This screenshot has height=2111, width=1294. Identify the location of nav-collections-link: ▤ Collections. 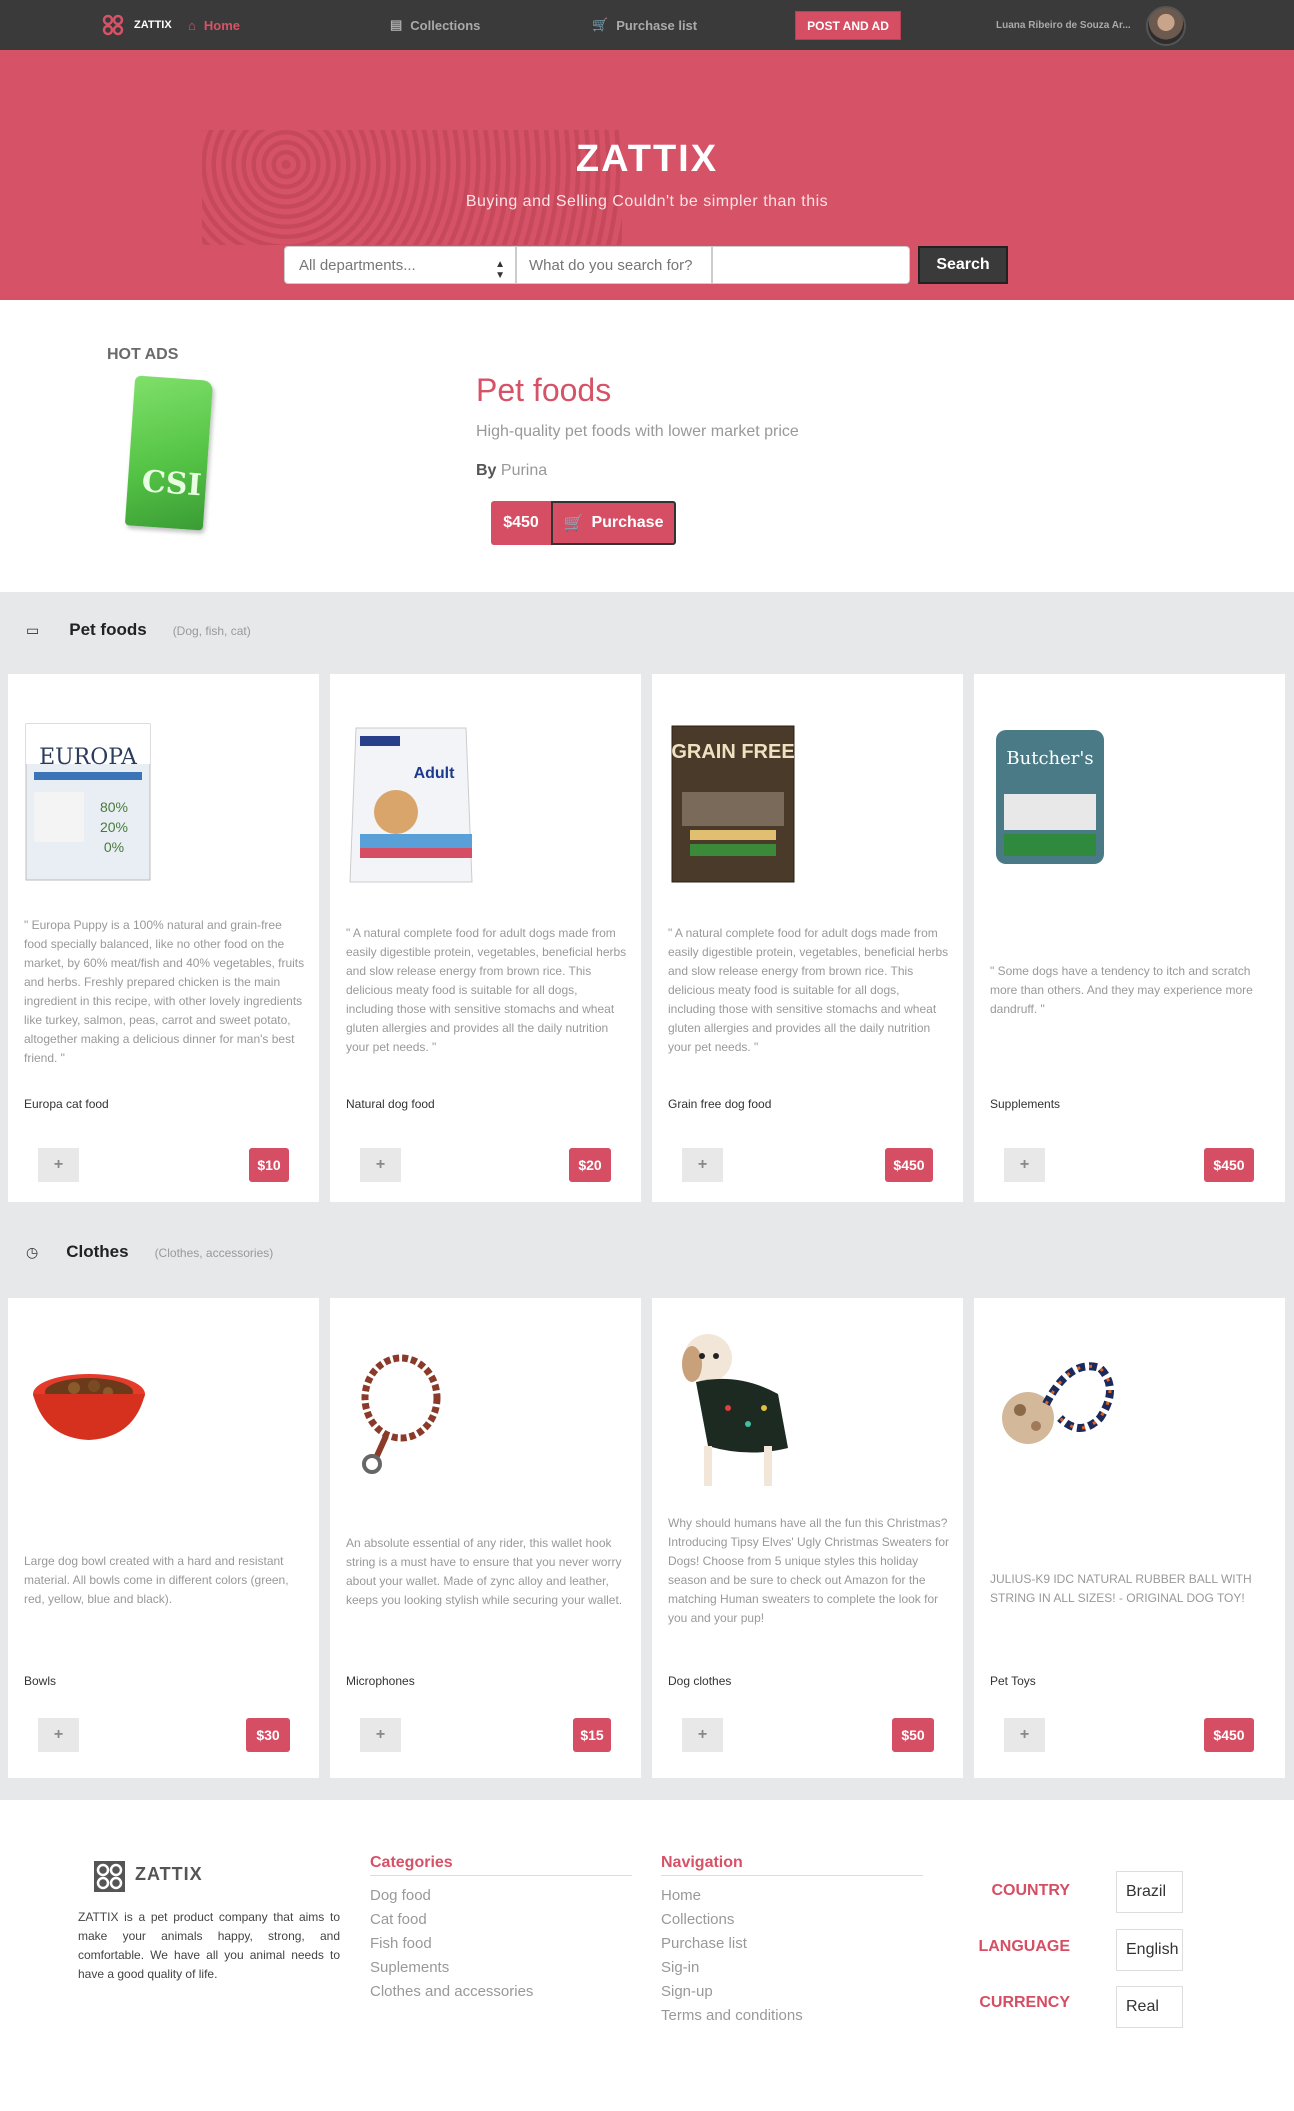
(435, 25).